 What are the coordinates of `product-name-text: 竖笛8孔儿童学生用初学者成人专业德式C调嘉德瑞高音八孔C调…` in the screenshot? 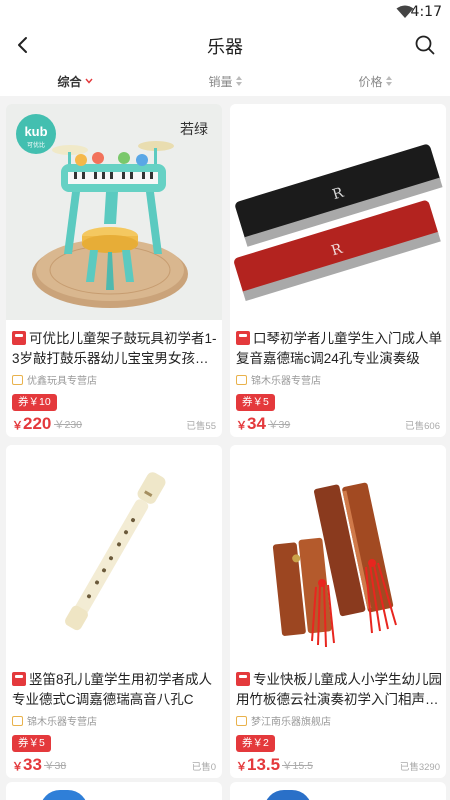 It's located at (112, 689).